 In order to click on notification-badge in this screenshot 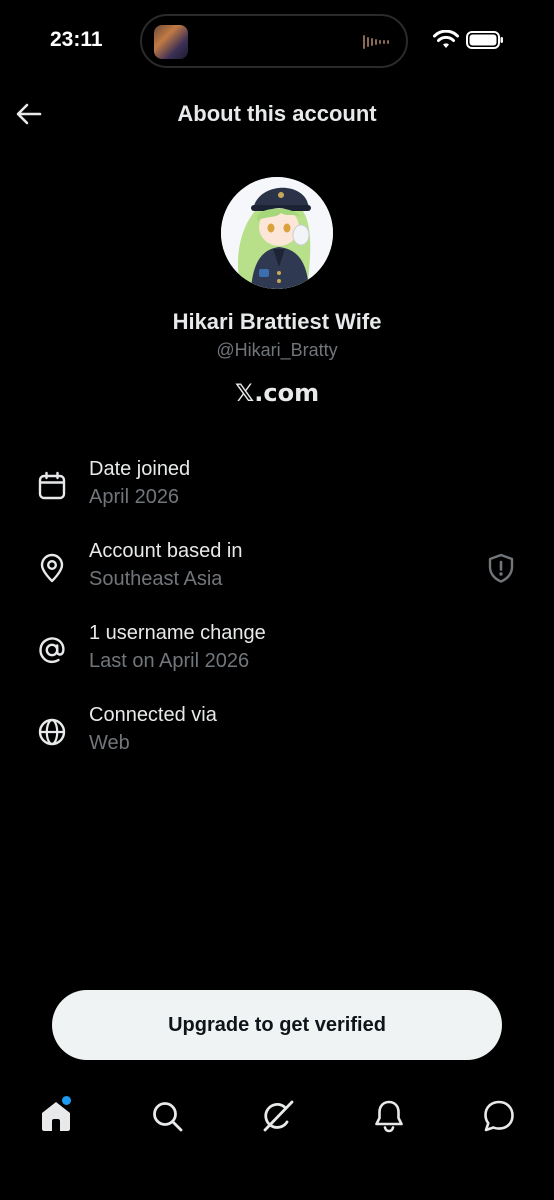, I will do `click(66, 1100)`.